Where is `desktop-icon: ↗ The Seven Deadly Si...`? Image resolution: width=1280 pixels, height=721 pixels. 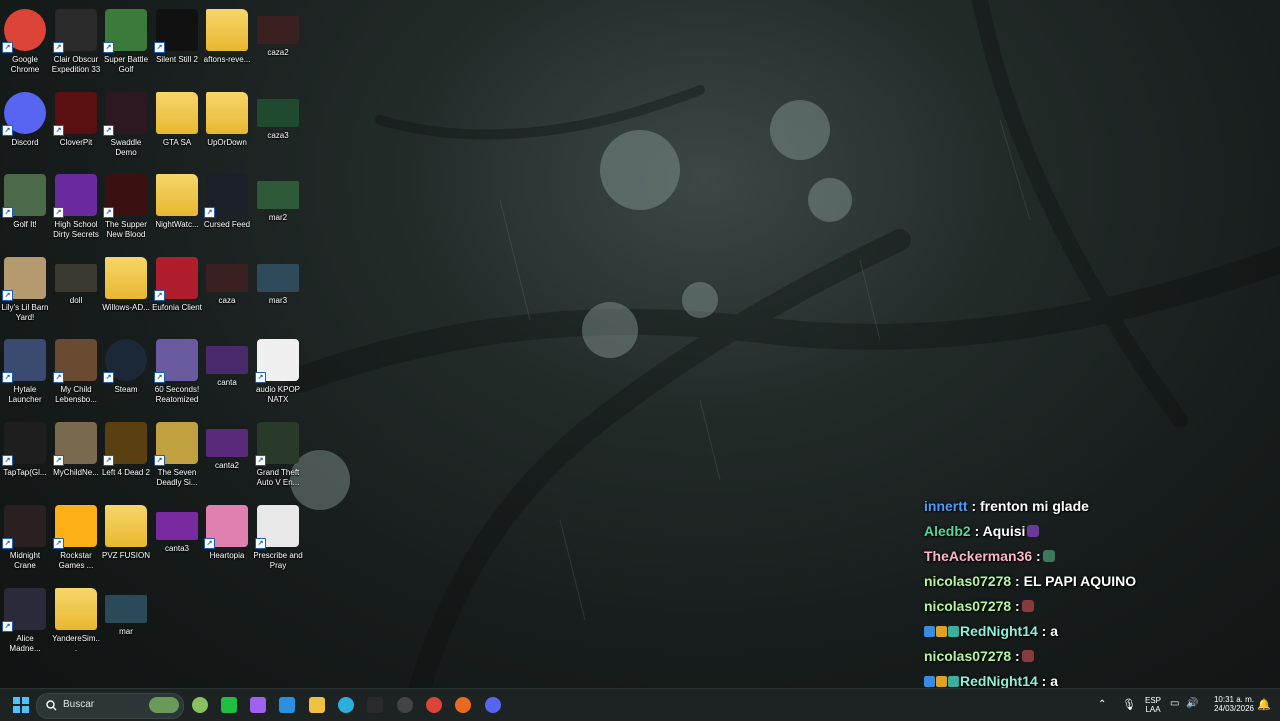
desktop-icon: ↗ The Seven Deadly Si... is located at coordinates (177, 452).